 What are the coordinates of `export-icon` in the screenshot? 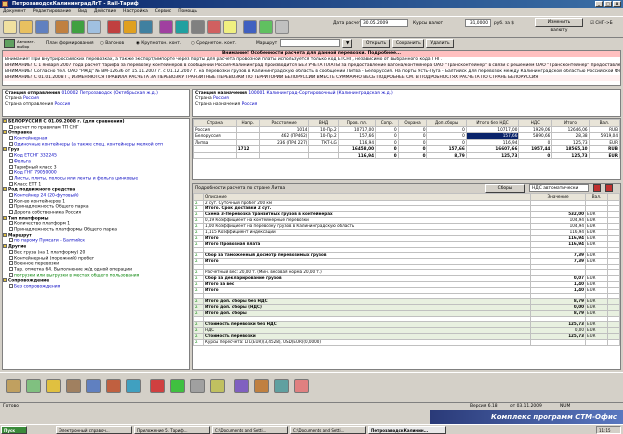 It's located at (597, 188).